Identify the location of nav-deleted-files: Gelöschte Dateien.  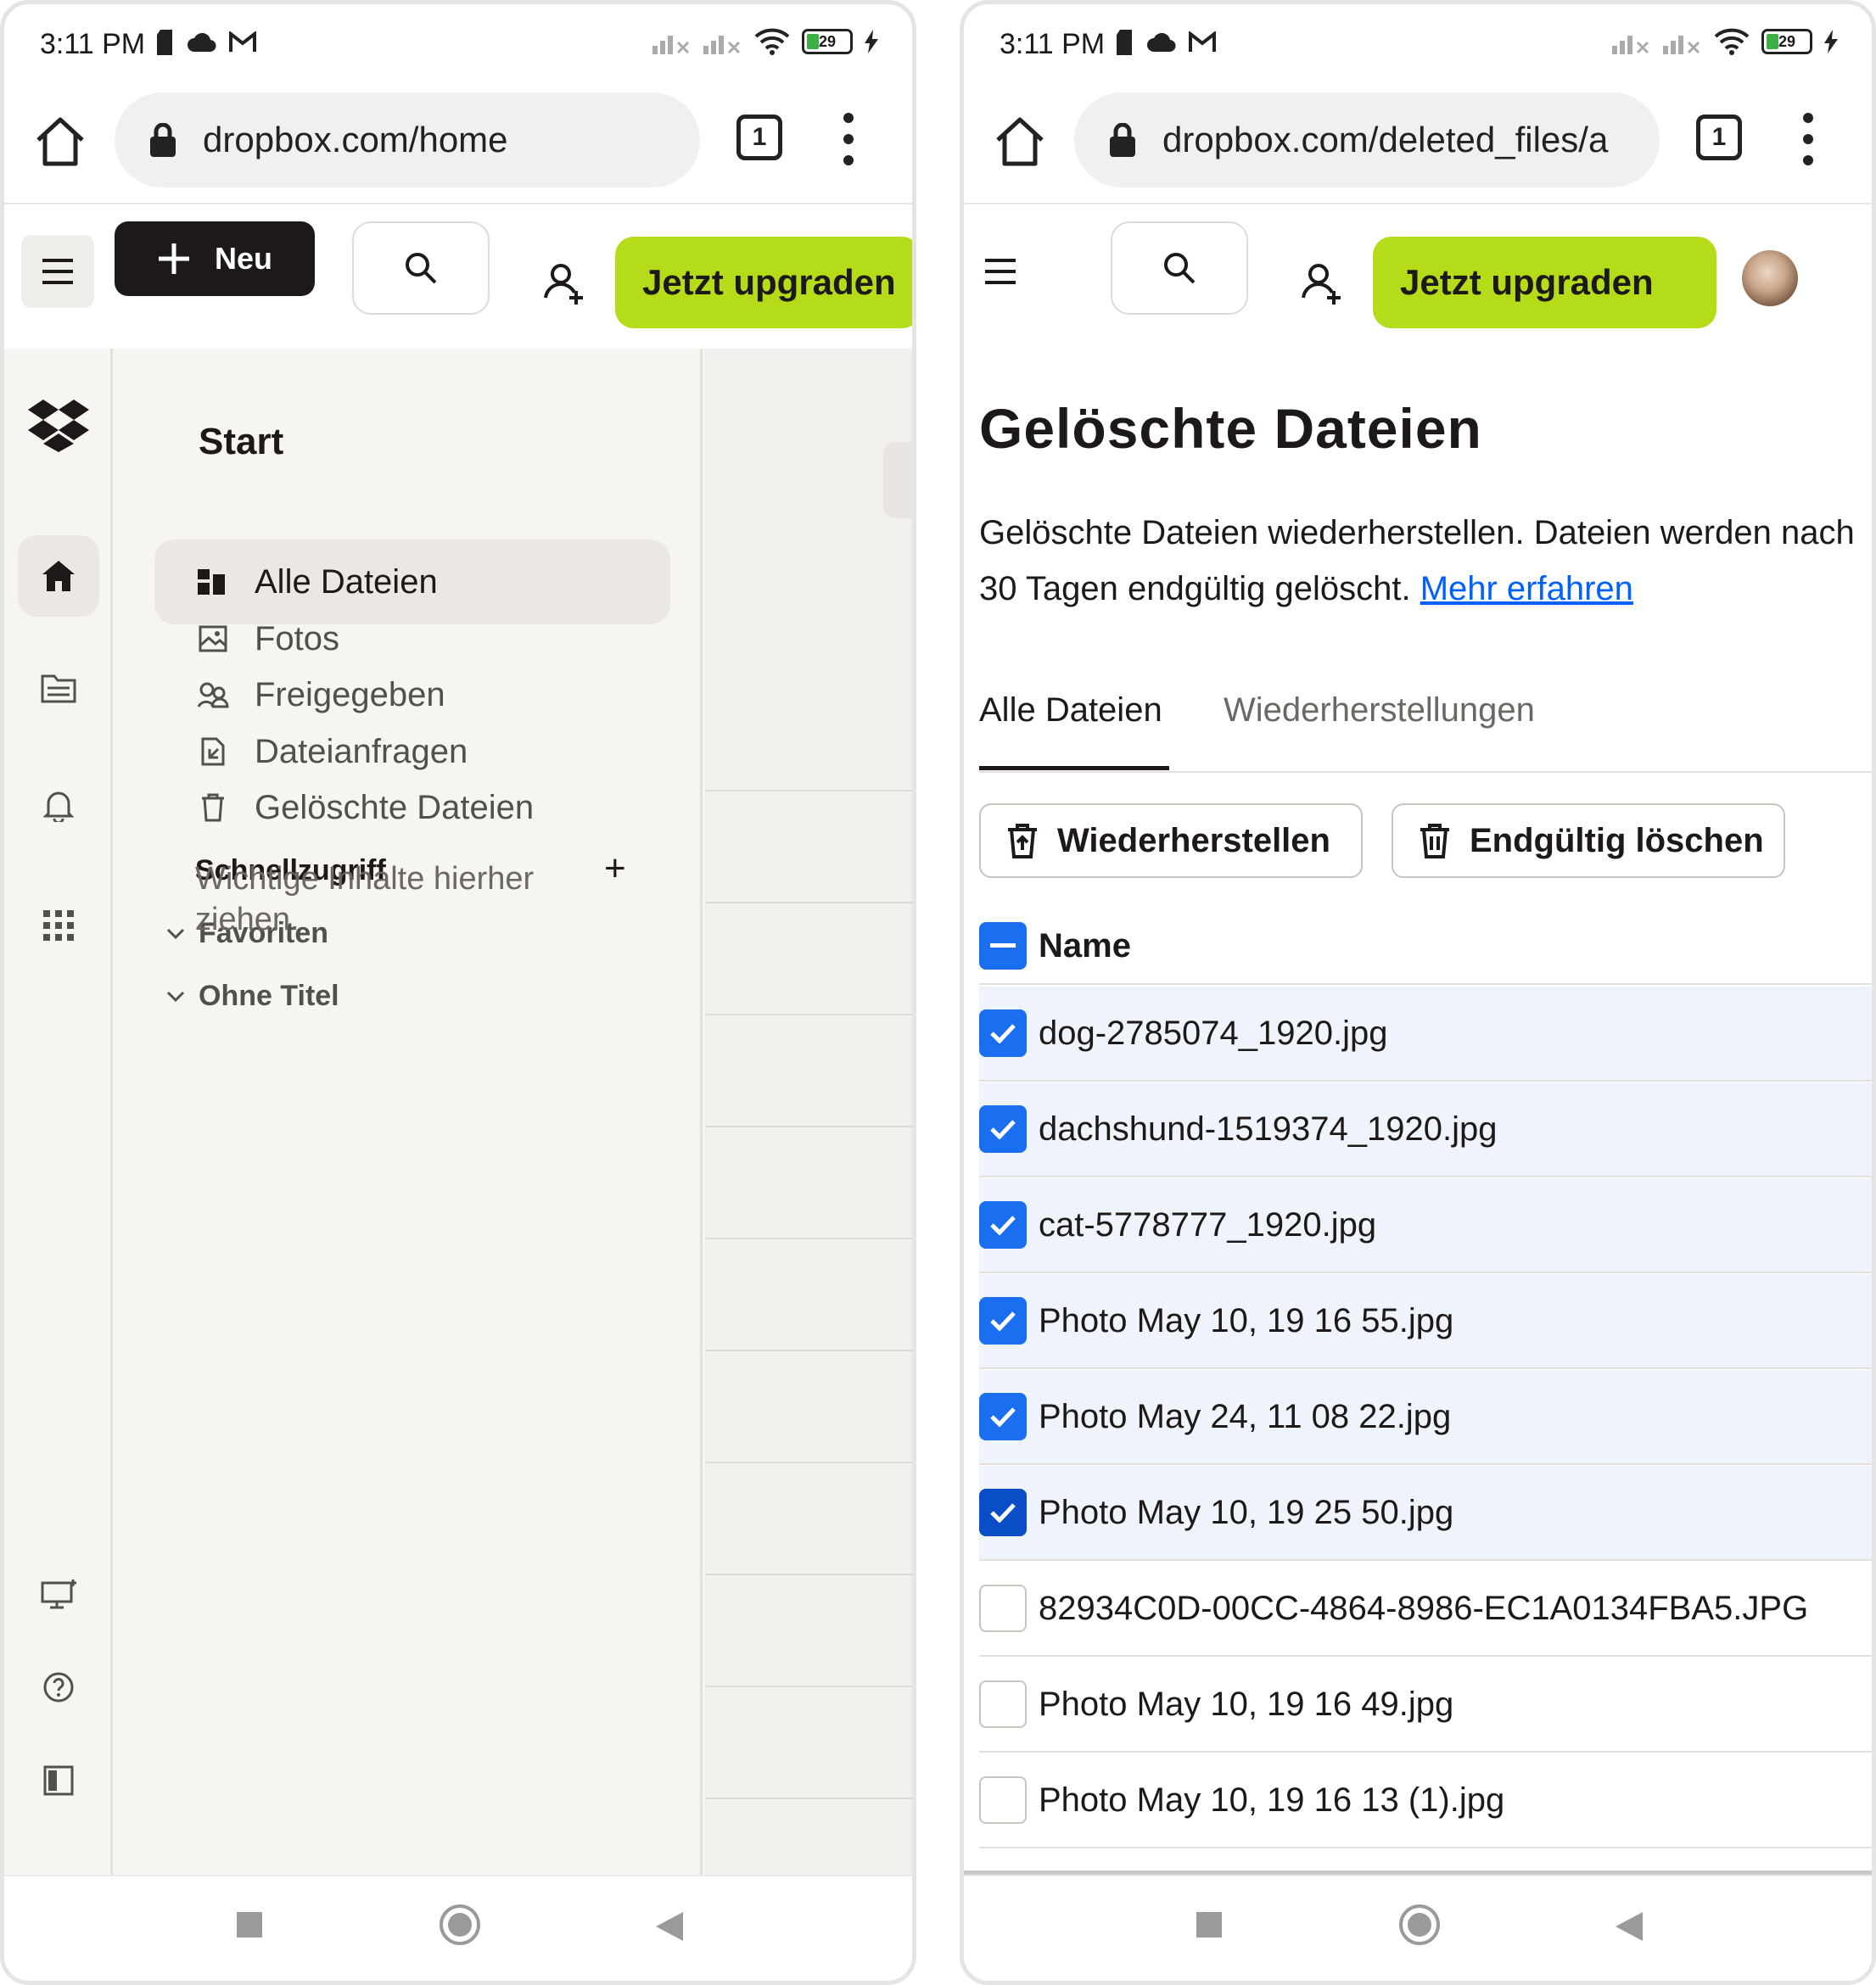
(412, 807).